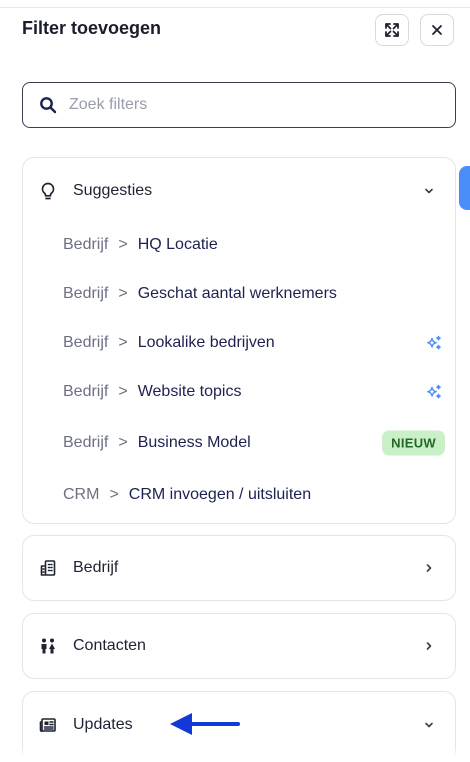 The width and height of the screenshot is (470, 762). Describe the element at coordinates (239, 191) in the screenshot. I see `suggestions-header: Suggesties` at that location.